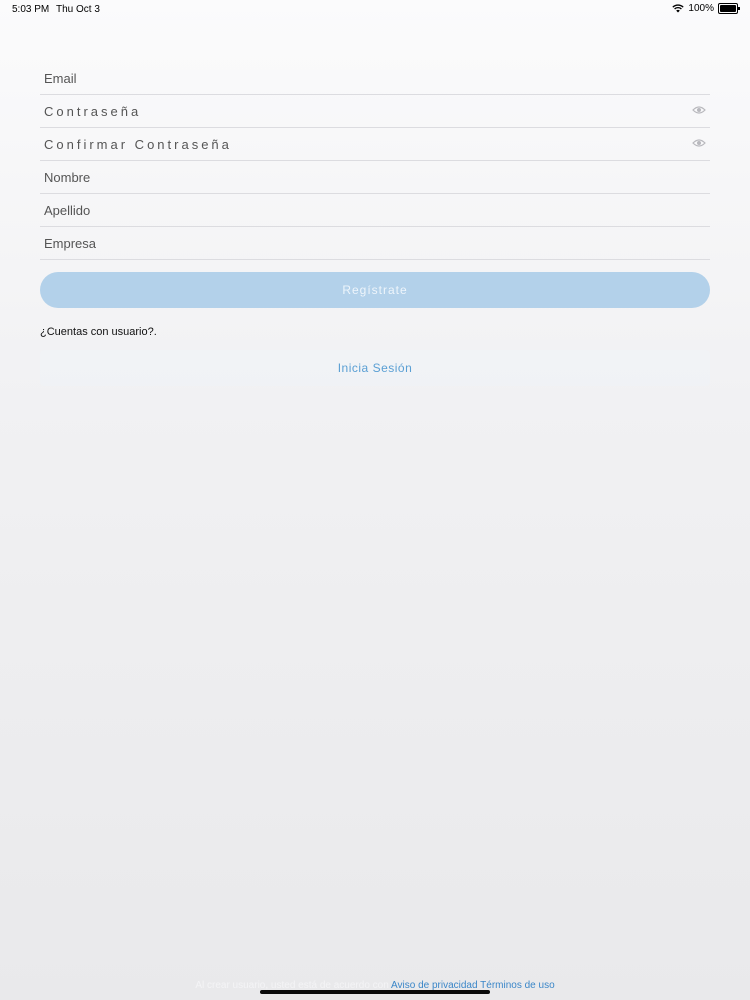 This screenshot has width=750, height=1000. I want to click on company-field, so click(352, 243).